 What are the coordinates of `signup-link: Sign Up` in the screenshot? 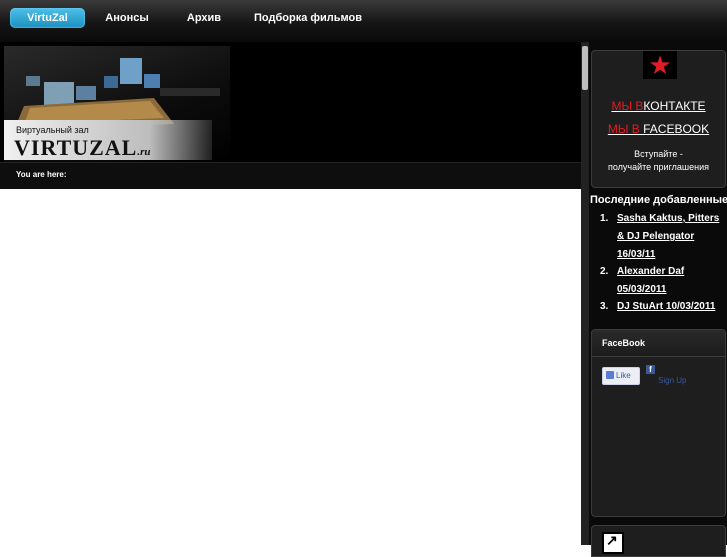 It's located at (672, 380).